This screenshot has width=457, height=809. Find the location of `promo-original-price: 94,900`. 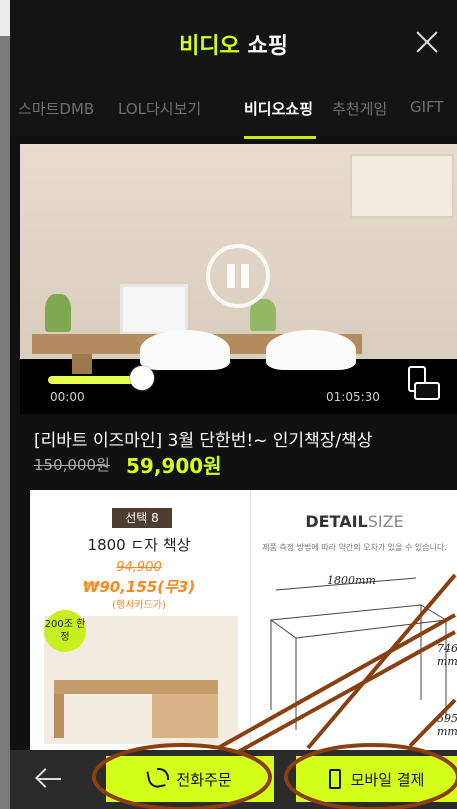

promo-original-price: 94,900 is located at coordinates (139, 567).